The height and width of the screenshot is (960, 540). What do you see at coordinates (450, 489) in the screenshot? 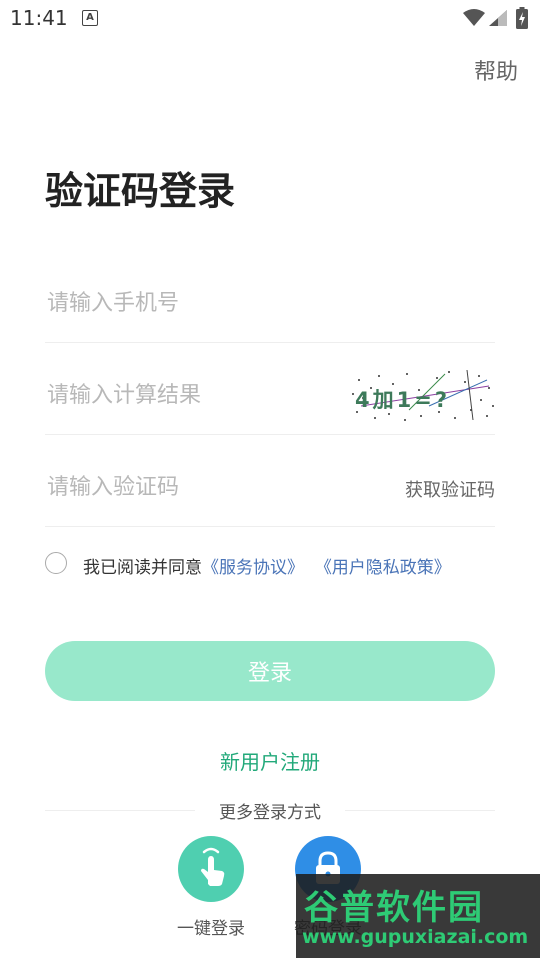
I see `get-code-button: 获取验证码` at bounding box center [450, 489].